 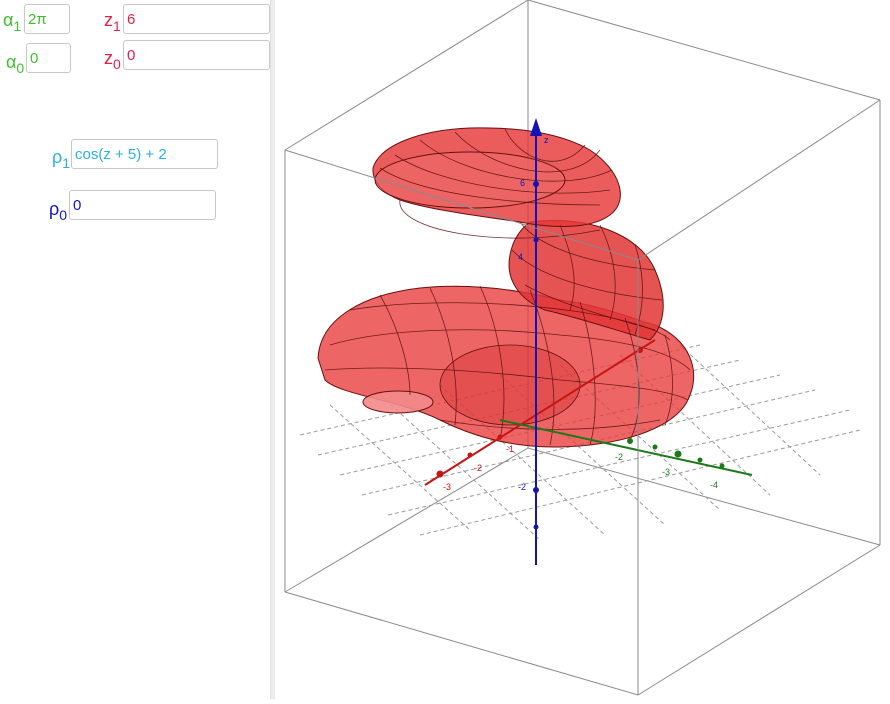 I want to click on z1-input, so click(x=196, y=19).